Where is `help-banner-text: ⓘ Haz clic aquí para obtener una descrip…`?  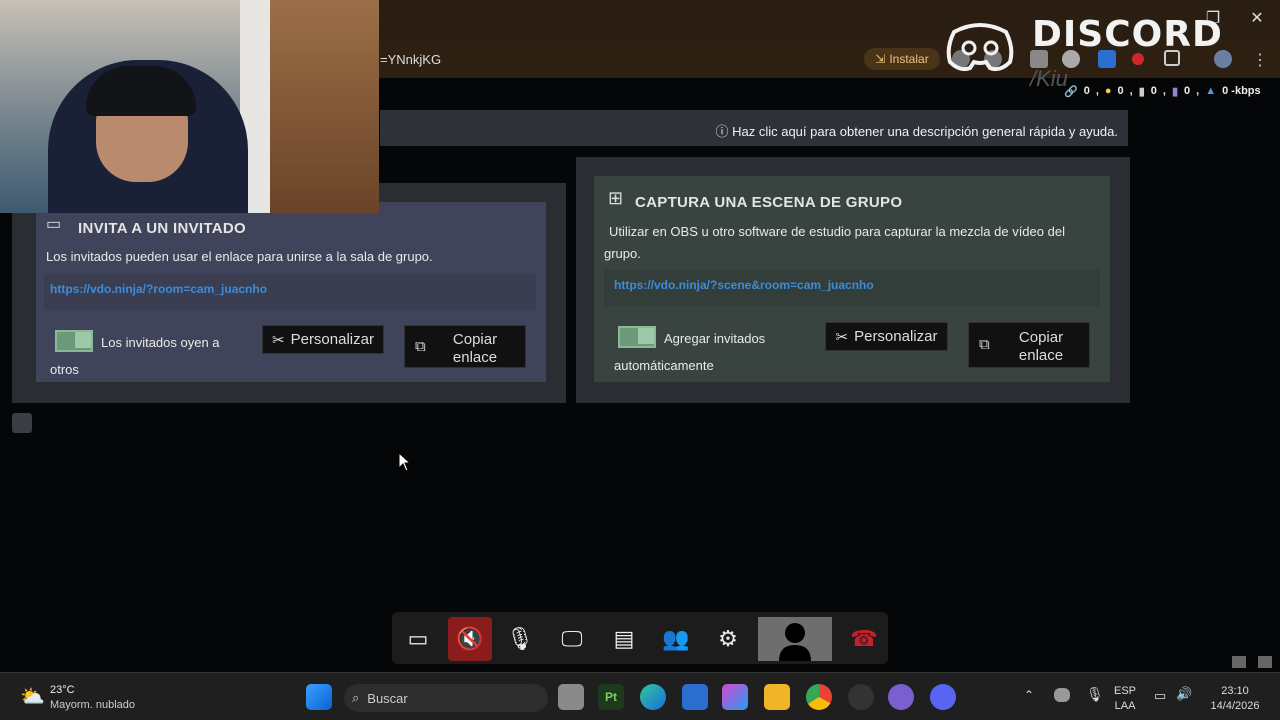
help-banner-text: ⓘ Haz clic aquí para obtener una descrip… is located at coordinates (916, 130).